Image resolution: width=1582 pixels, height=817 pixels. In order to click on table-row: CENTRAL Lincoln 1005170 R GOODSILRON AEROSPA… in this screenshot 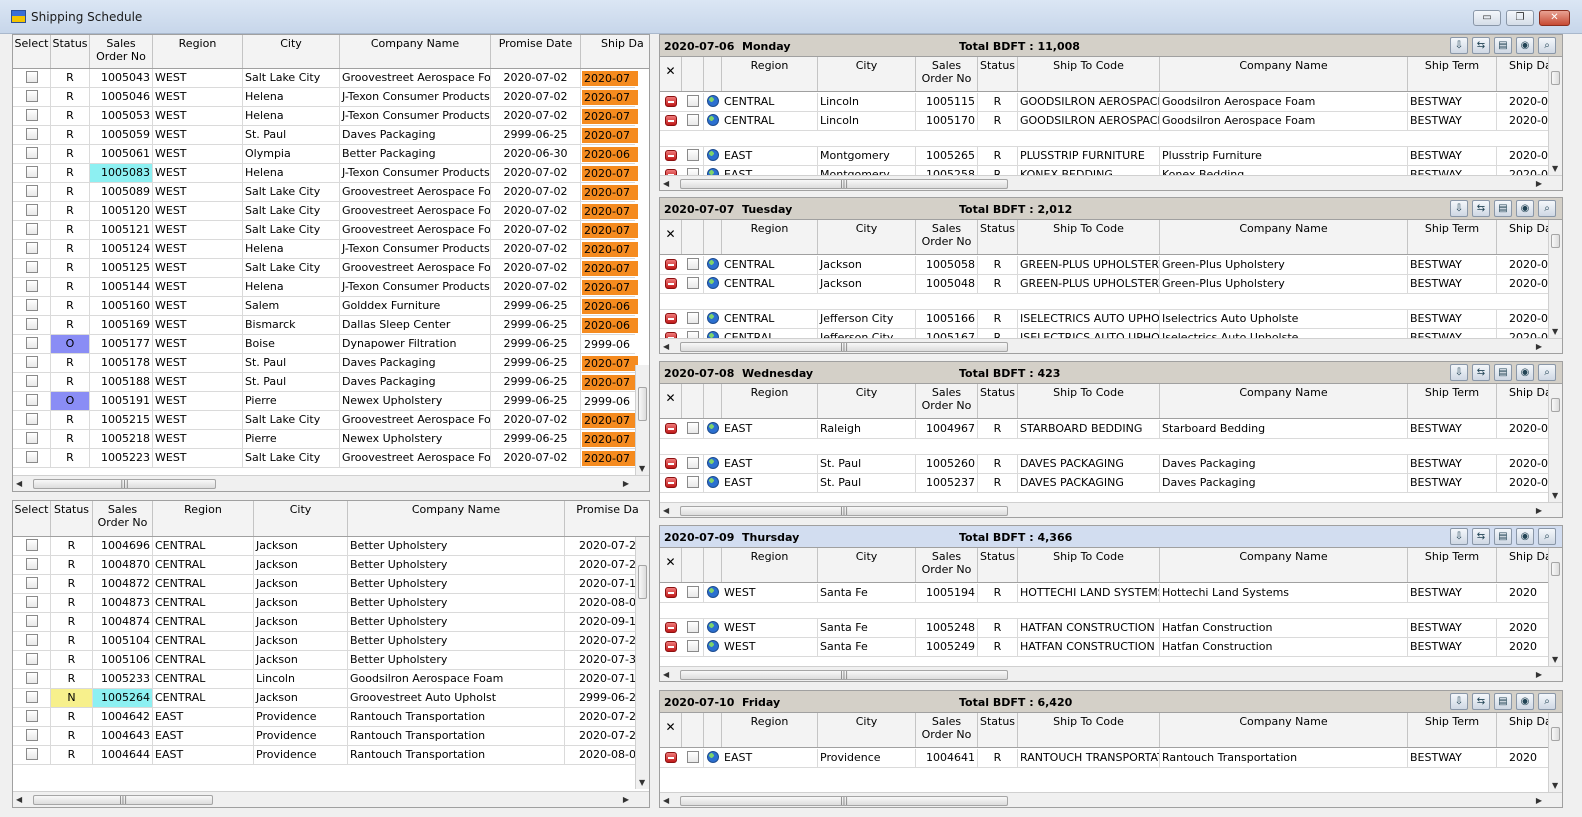, I will do `click(1107, 121)`.